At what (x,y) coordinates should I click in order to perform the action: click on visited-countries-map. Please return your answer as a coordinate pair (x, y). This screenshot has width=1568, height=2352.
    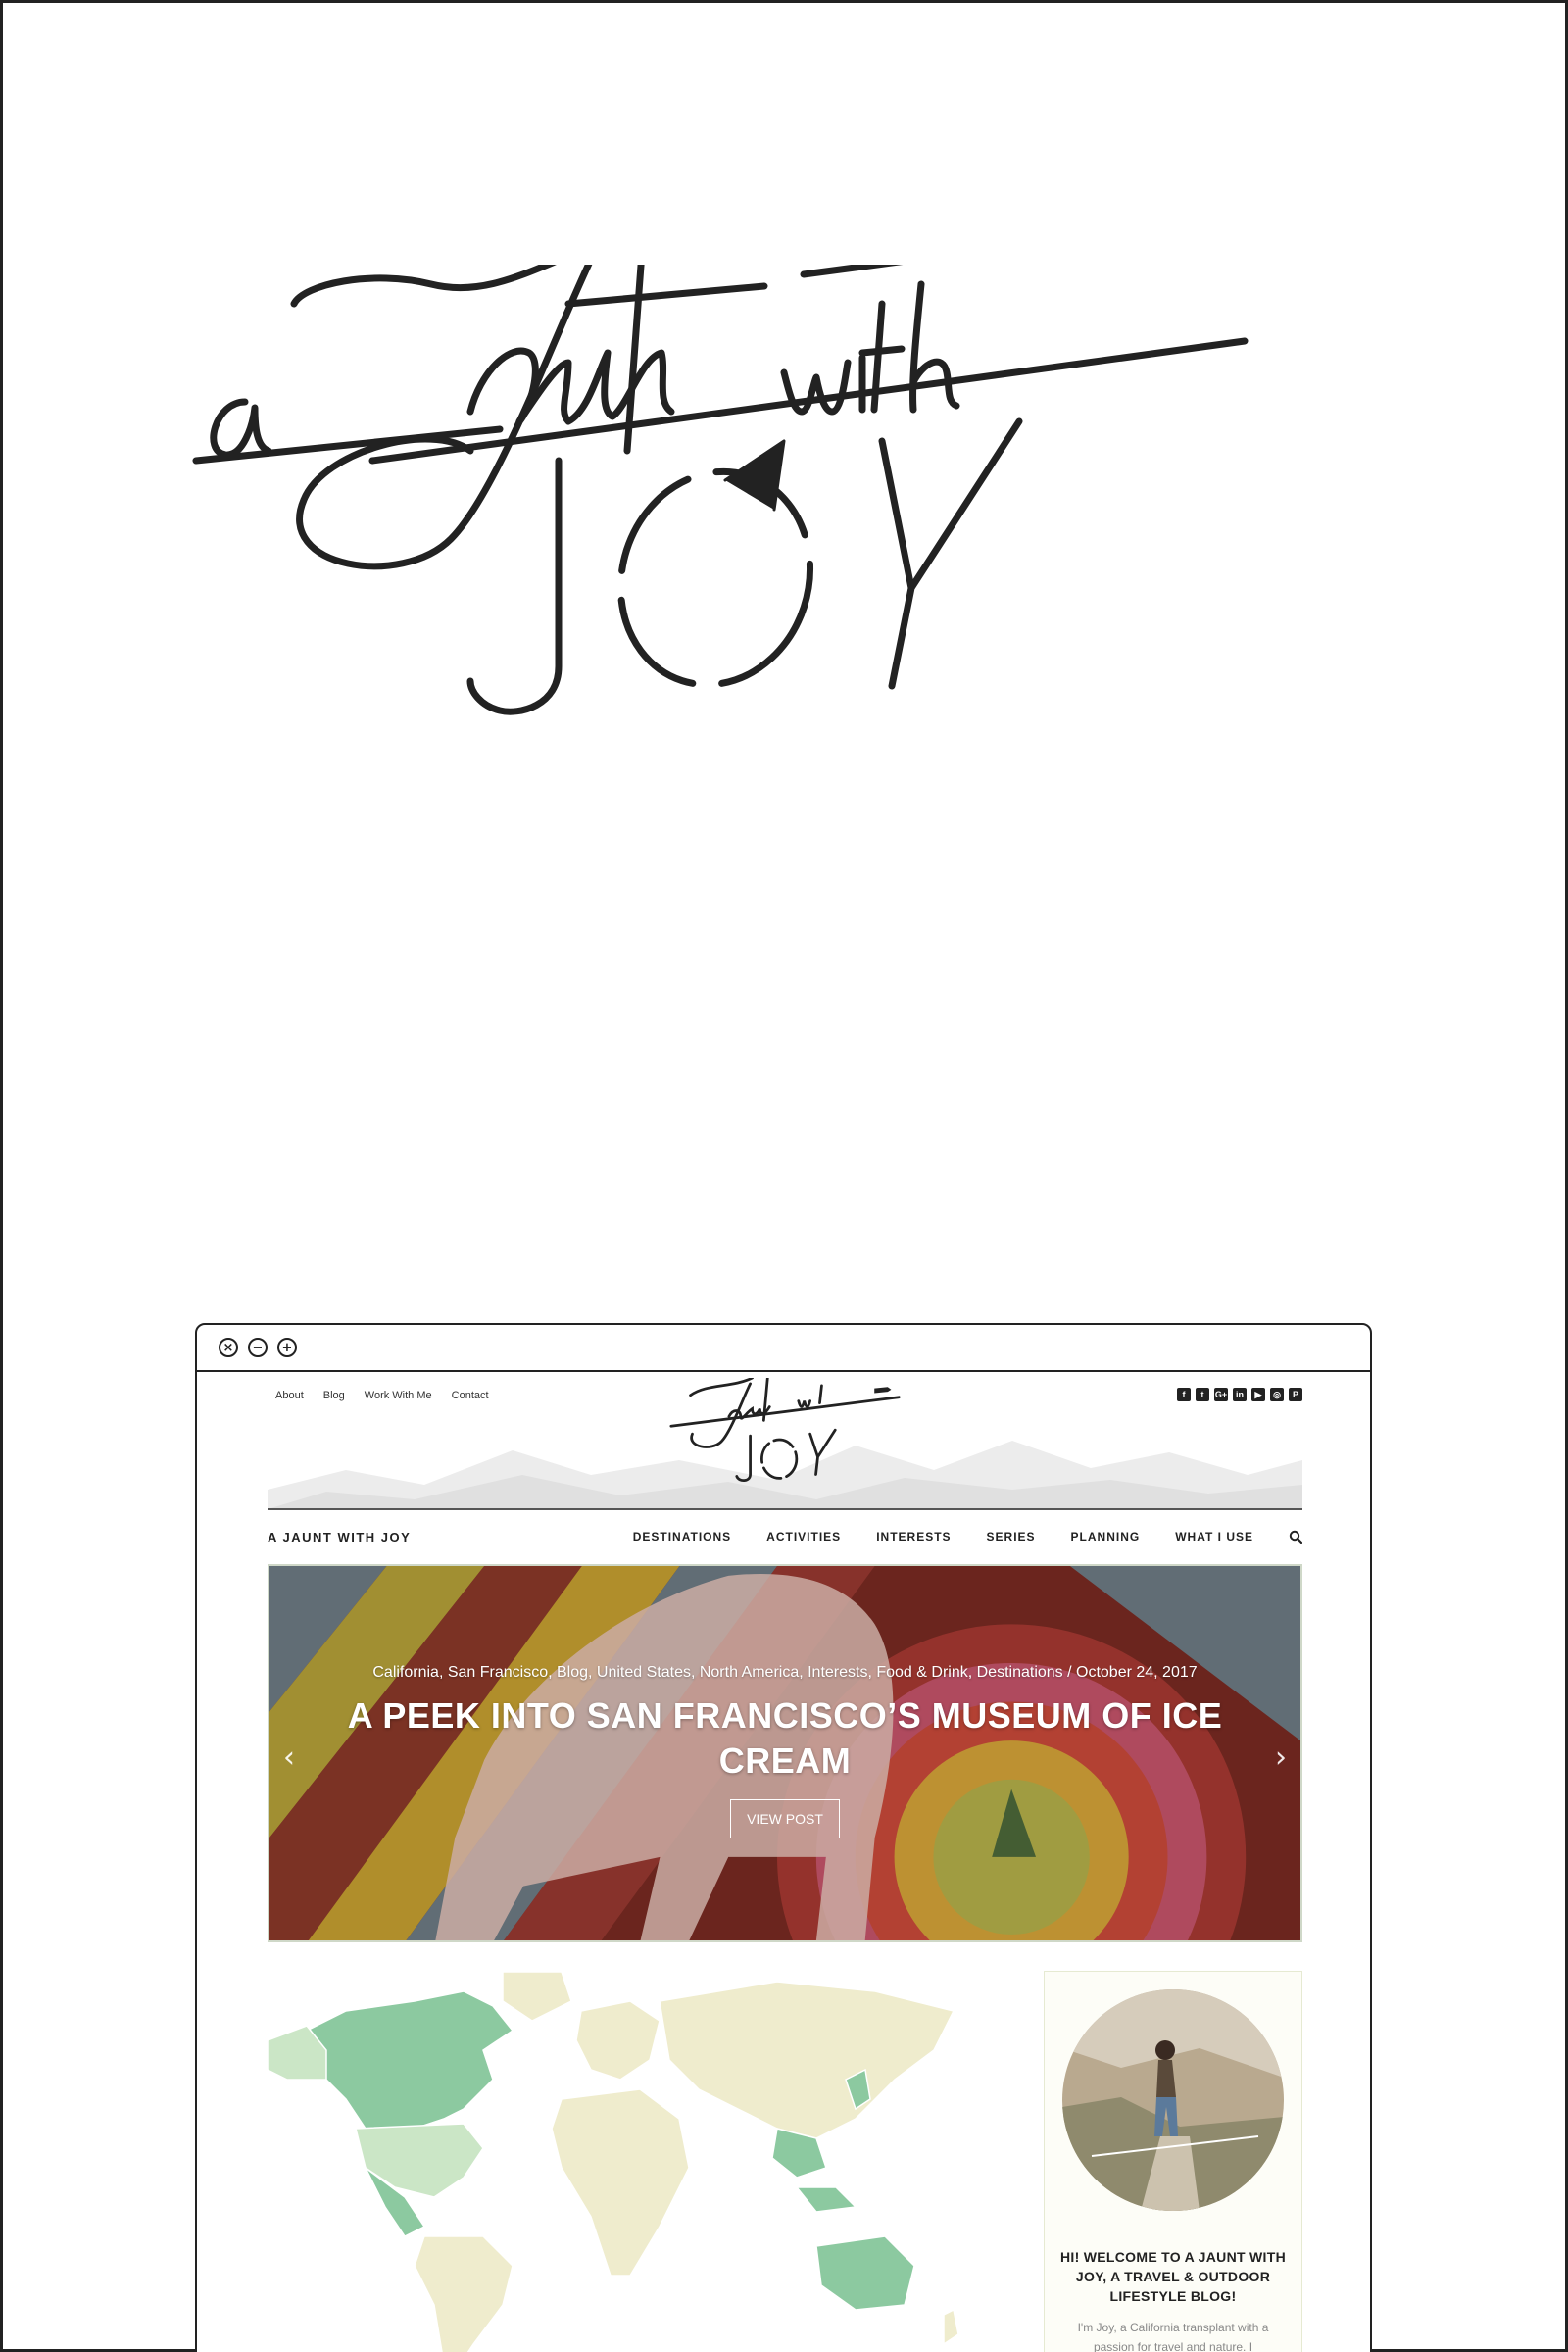
    Looking at the image, I should click on (623, 2162).